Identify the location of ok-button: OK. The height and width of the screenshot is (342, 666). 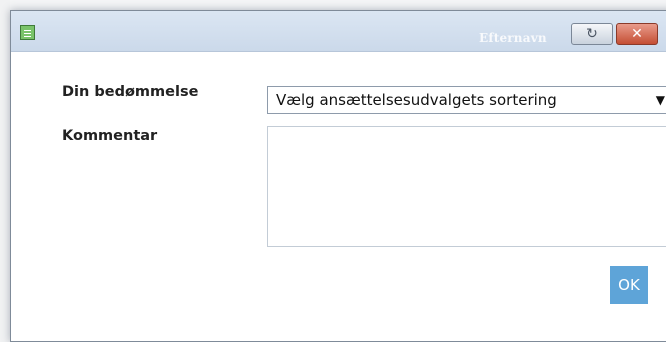
(629, 285).